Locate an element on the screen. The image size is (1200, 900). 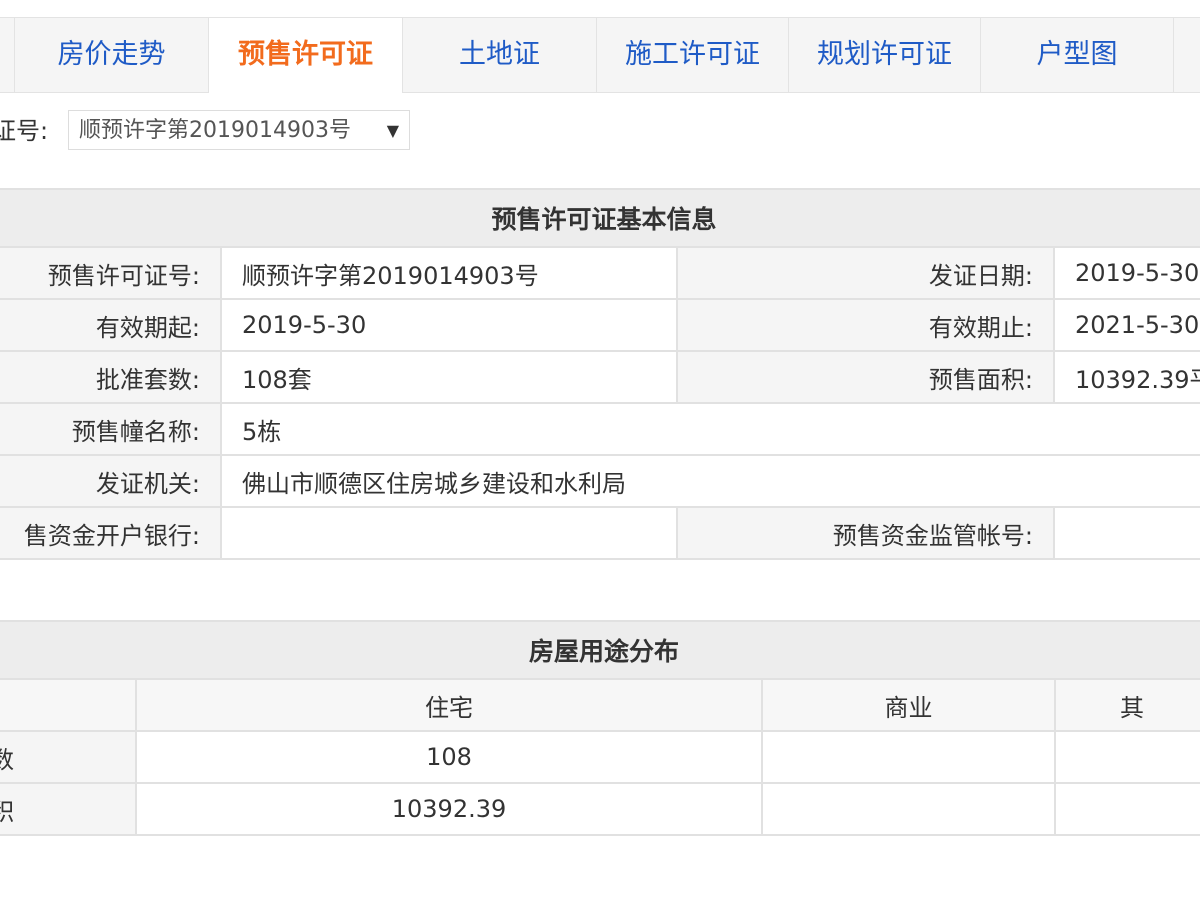
bank-label: 售资金开户银行: is located at coordinates (111, 533).